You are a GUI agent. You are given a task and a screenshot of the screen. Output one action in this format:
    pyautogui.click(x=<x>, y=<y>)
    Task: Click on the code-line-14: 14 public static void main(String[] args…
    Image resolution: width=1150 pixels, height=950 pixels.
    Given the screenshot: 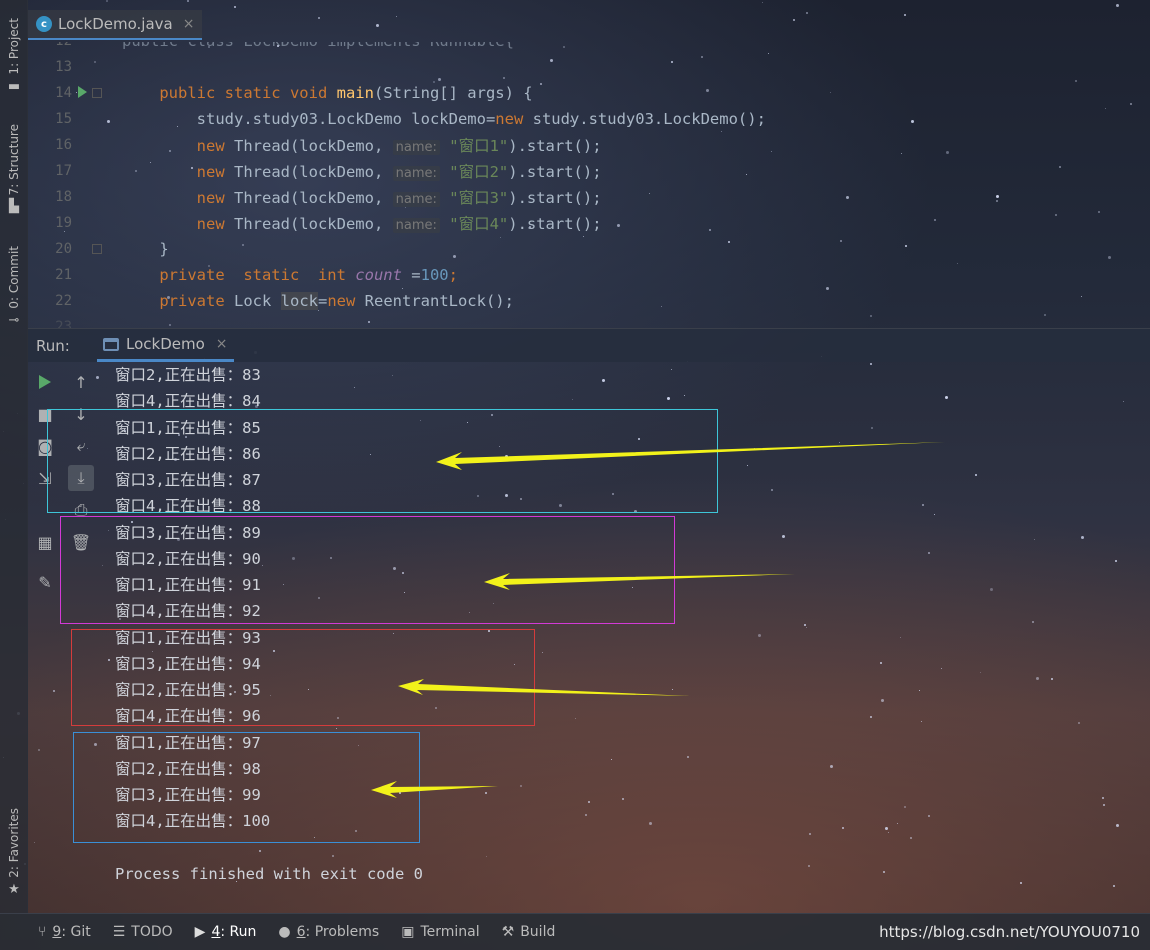 What is the action you would take?
    pyautogui.click(x=589, y=93)
    